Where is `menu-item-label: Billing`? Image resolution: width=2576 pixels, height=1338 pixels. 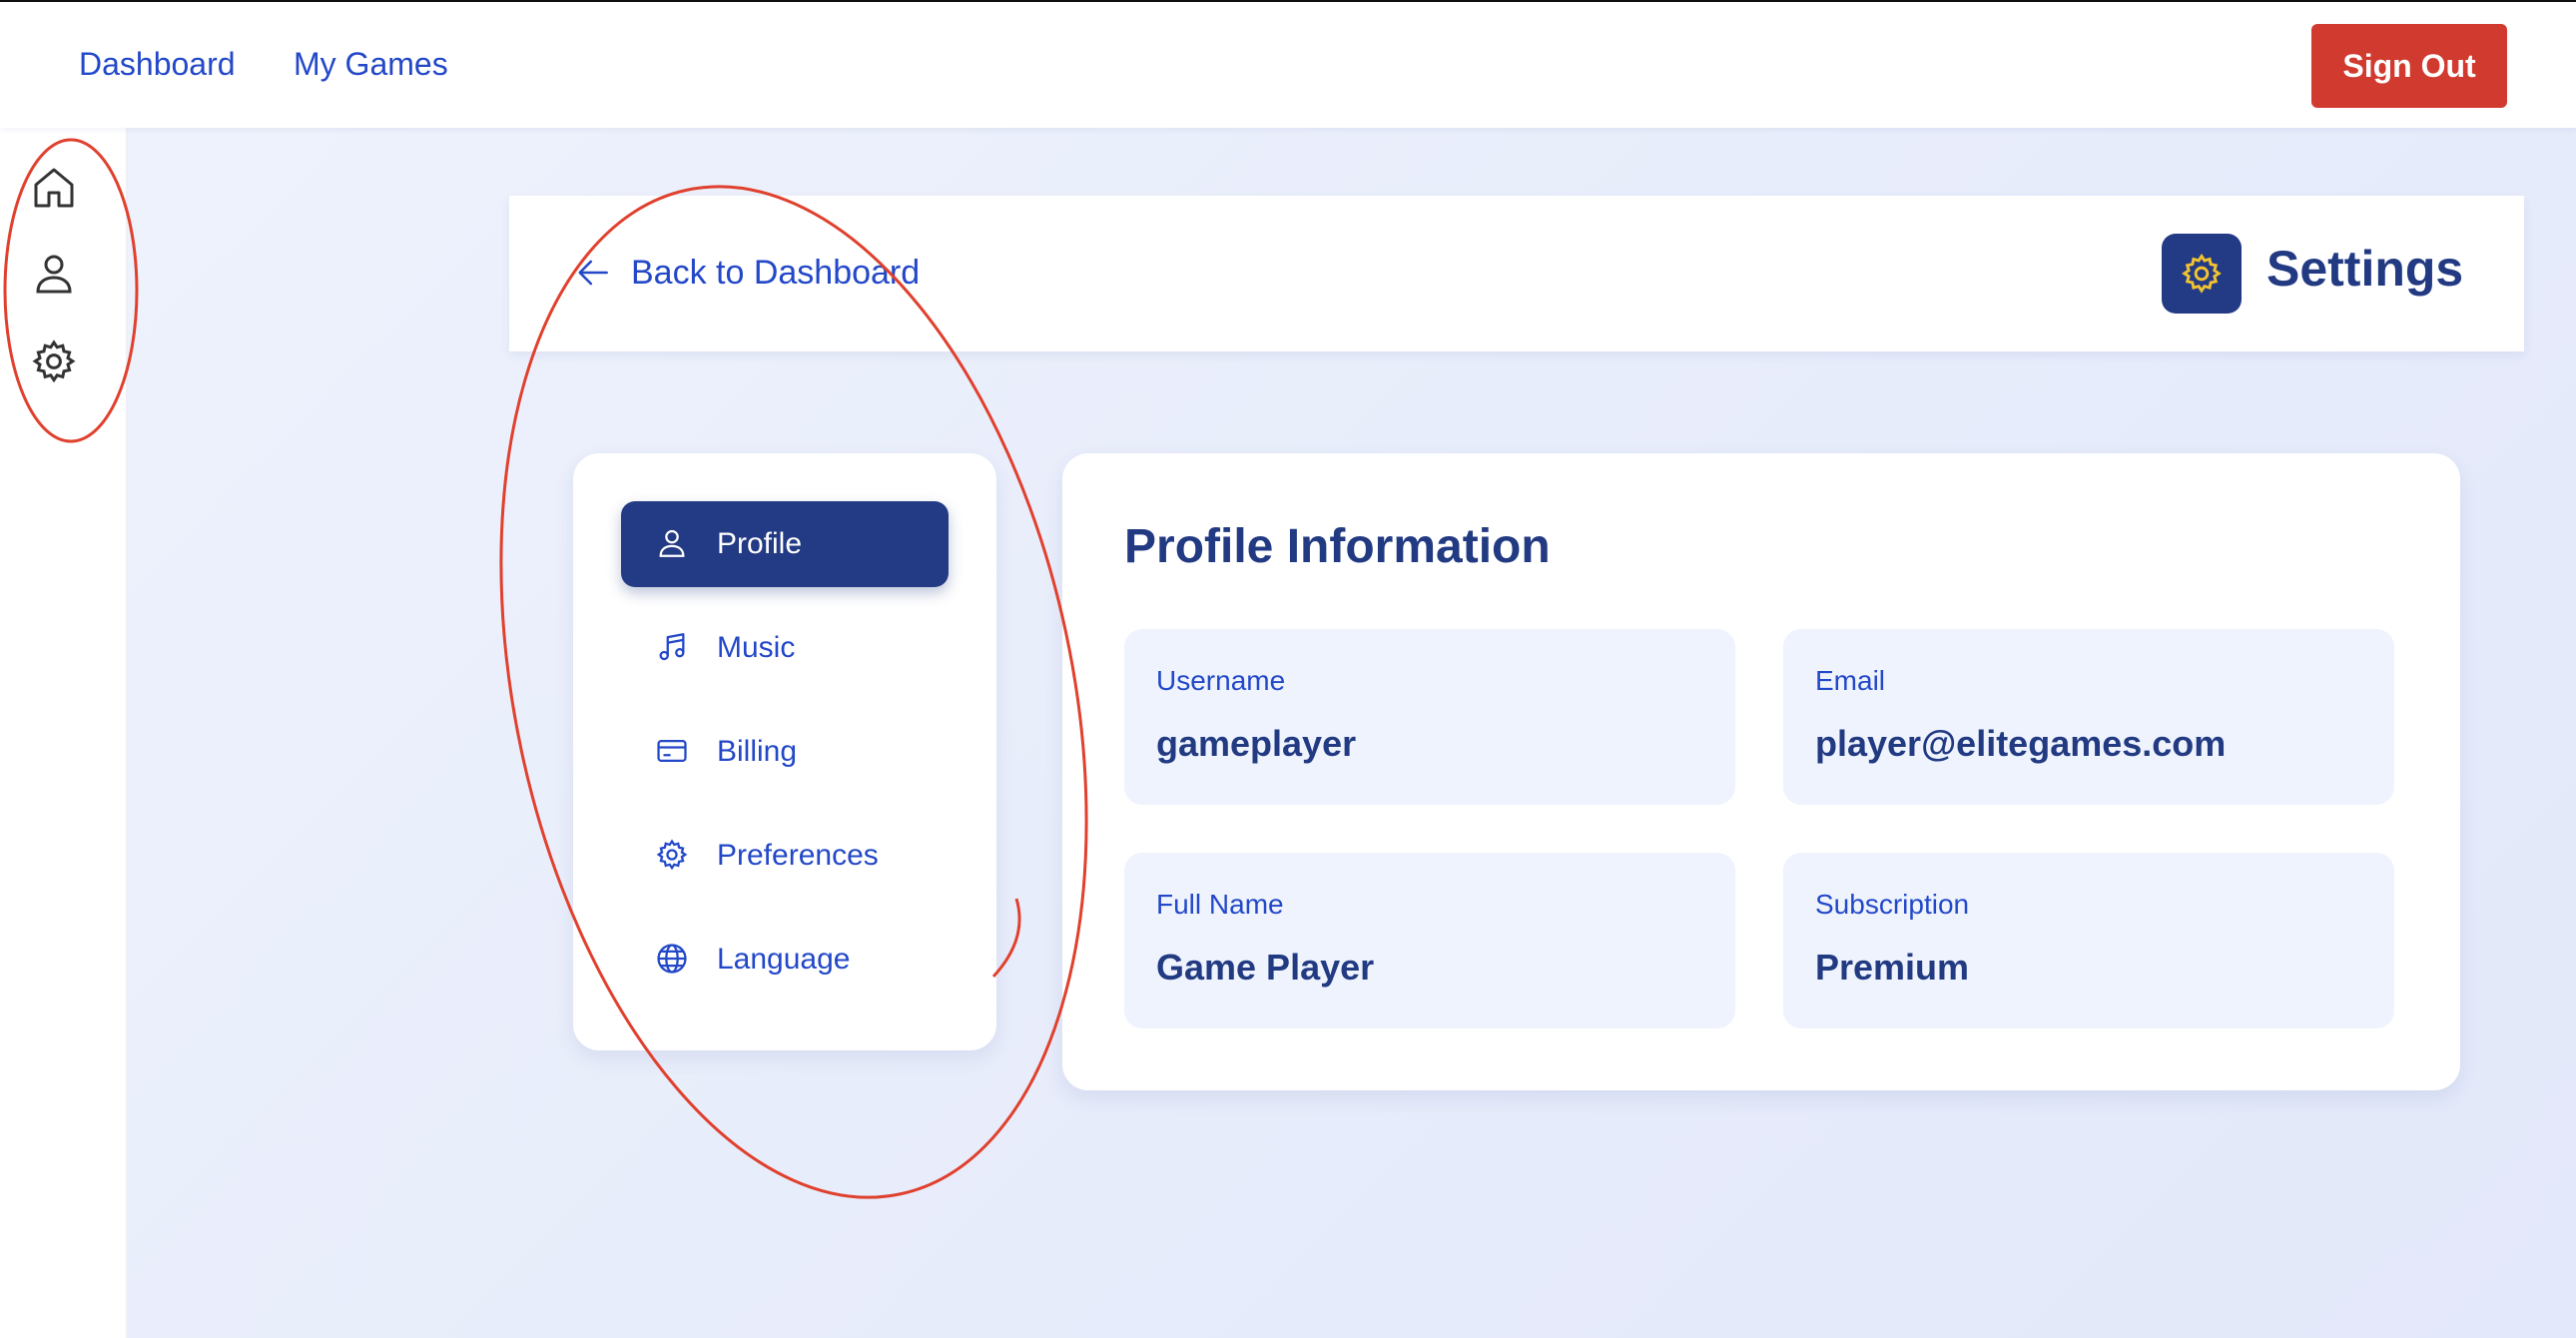 menu-item-label: Billing is located at coordinates (757, 751).